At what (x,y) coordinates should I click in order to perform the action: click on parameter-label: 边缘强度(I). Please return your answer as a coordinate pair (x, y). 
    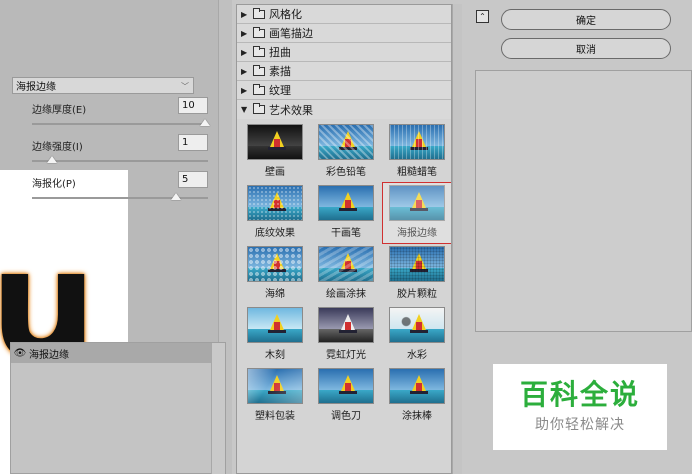
    Looking at the image, I should click on (57, 147).